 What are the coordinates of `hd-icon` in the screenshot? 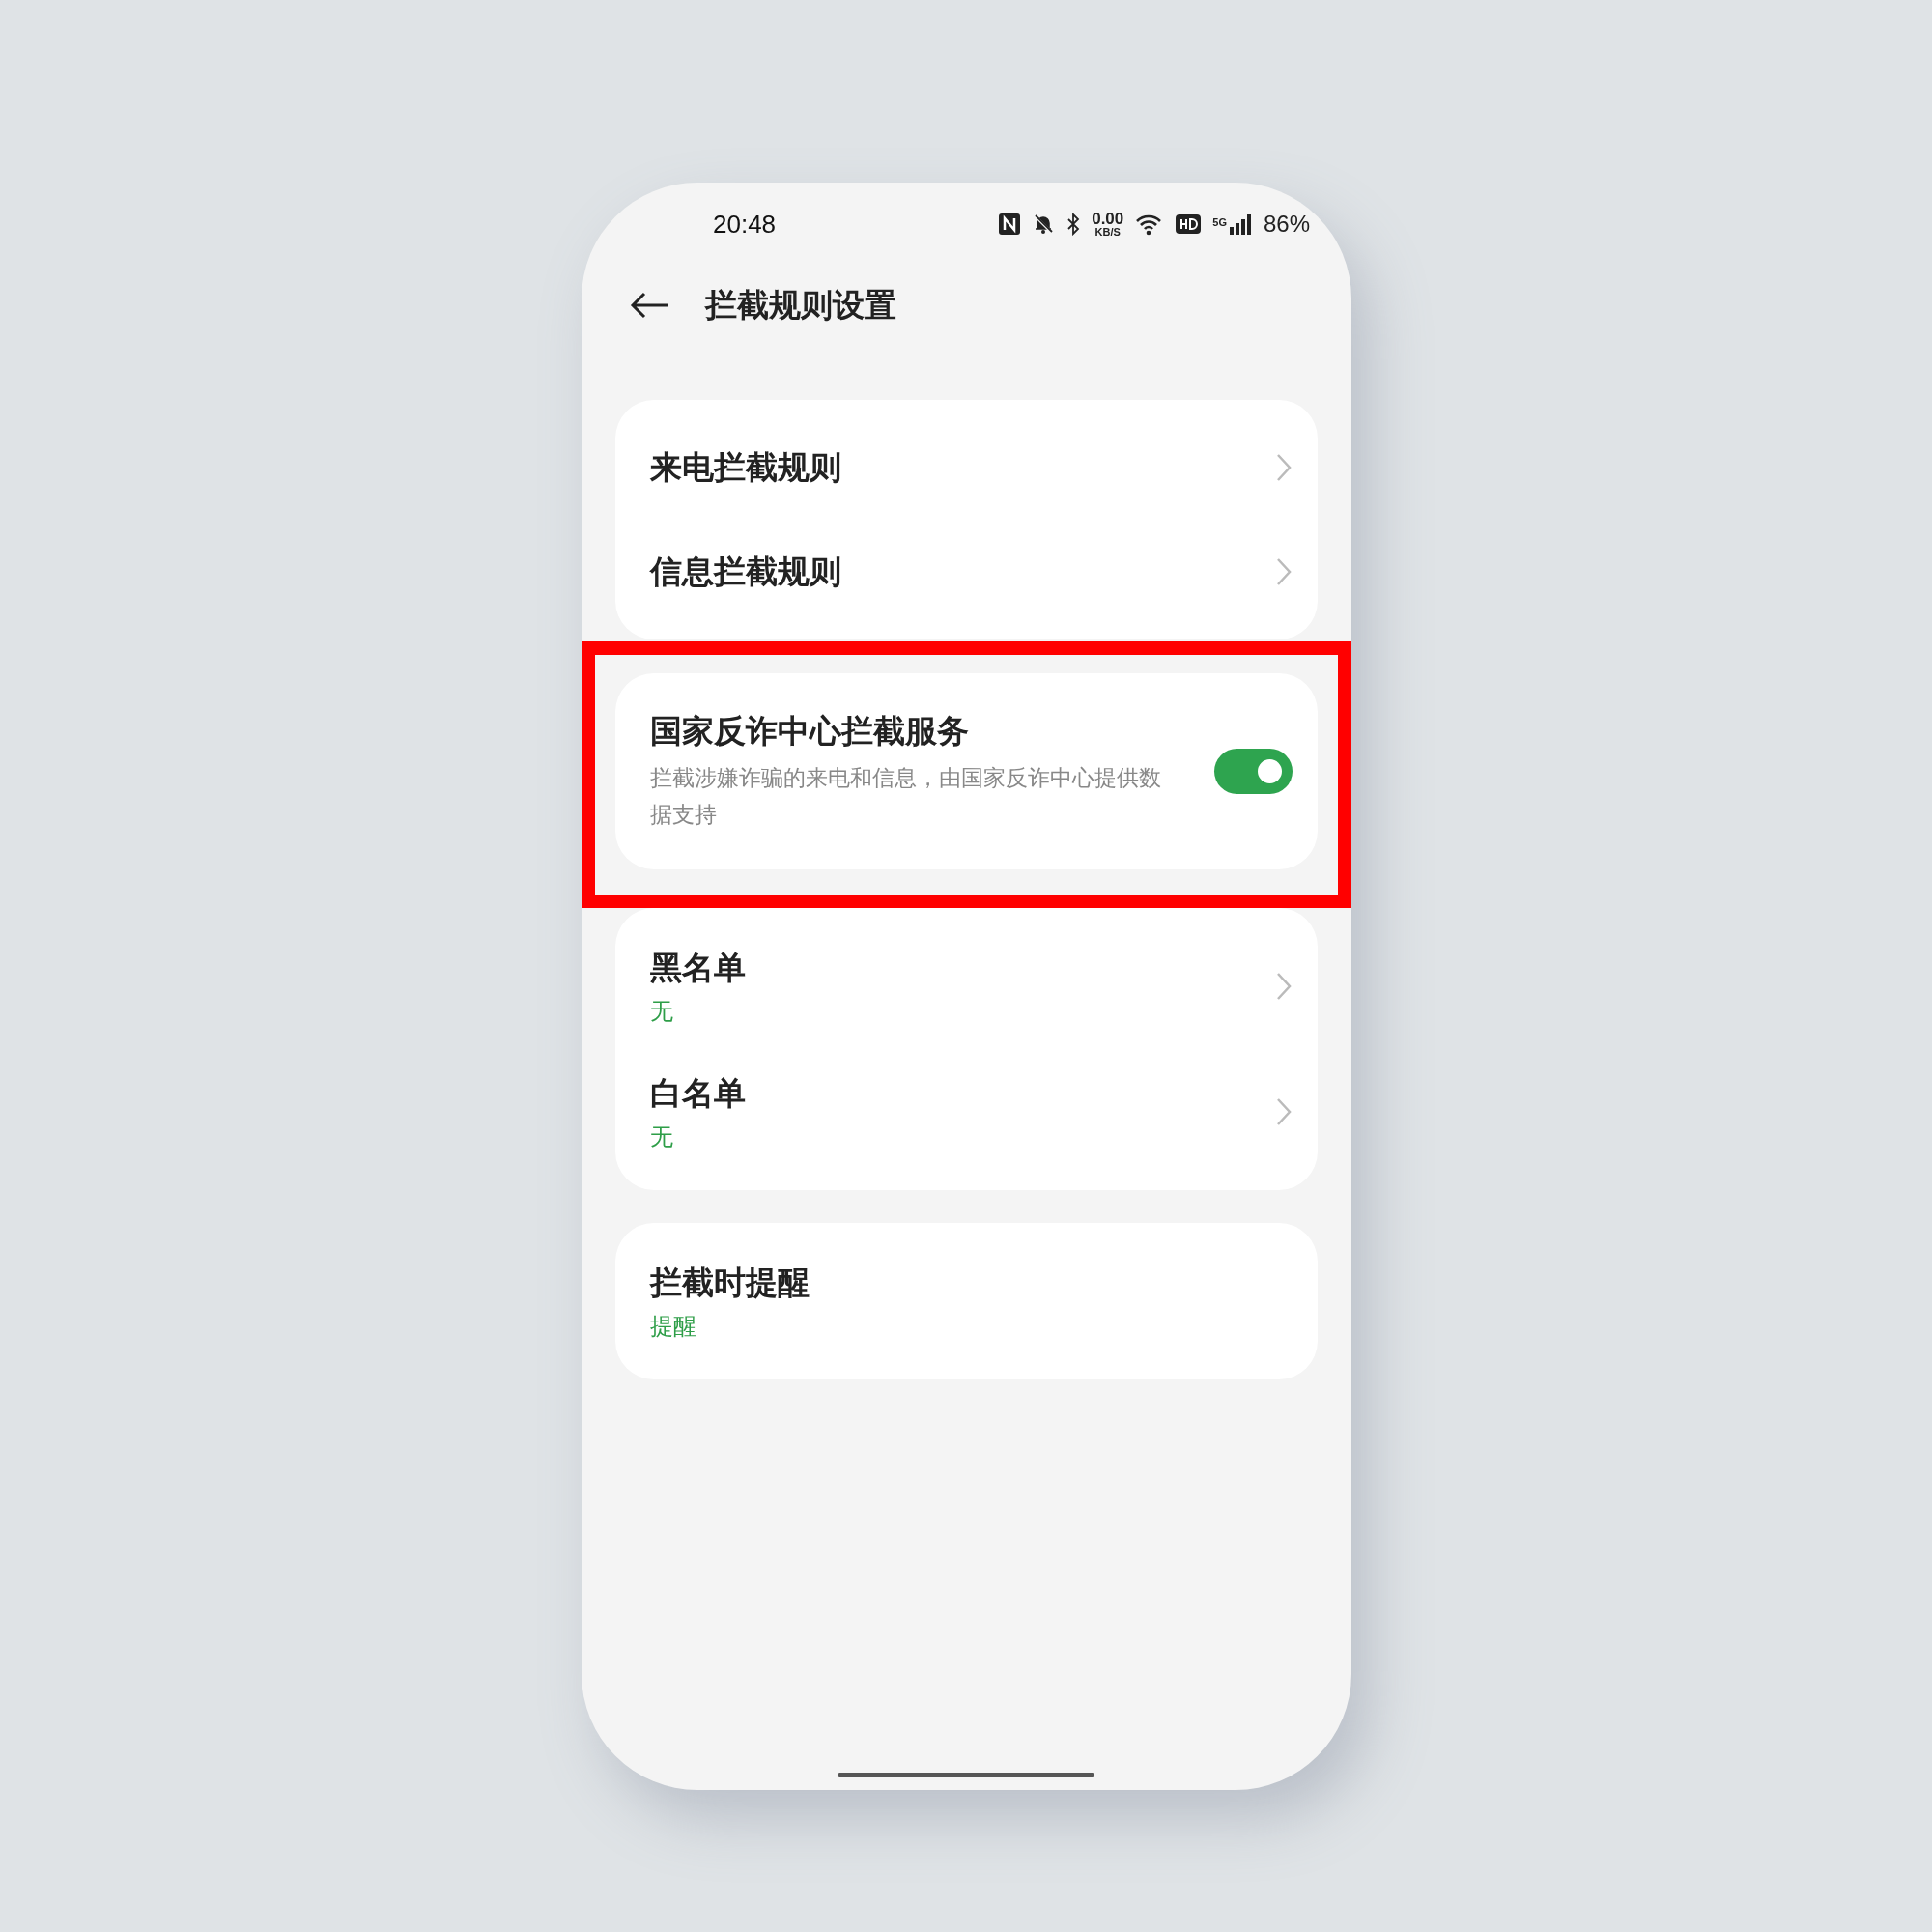 It's located at (1189, 224).